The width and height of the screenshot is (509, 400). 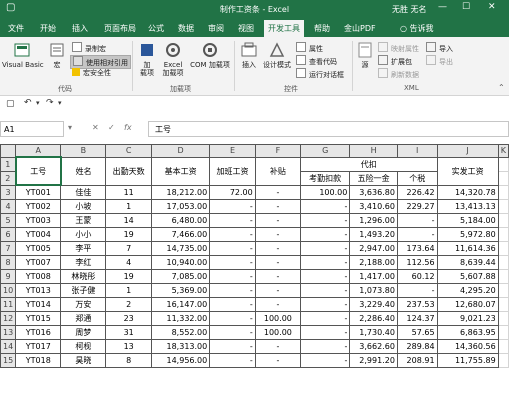 I want to click on table-cell: 2,947.00, so click(x=373, y=248).